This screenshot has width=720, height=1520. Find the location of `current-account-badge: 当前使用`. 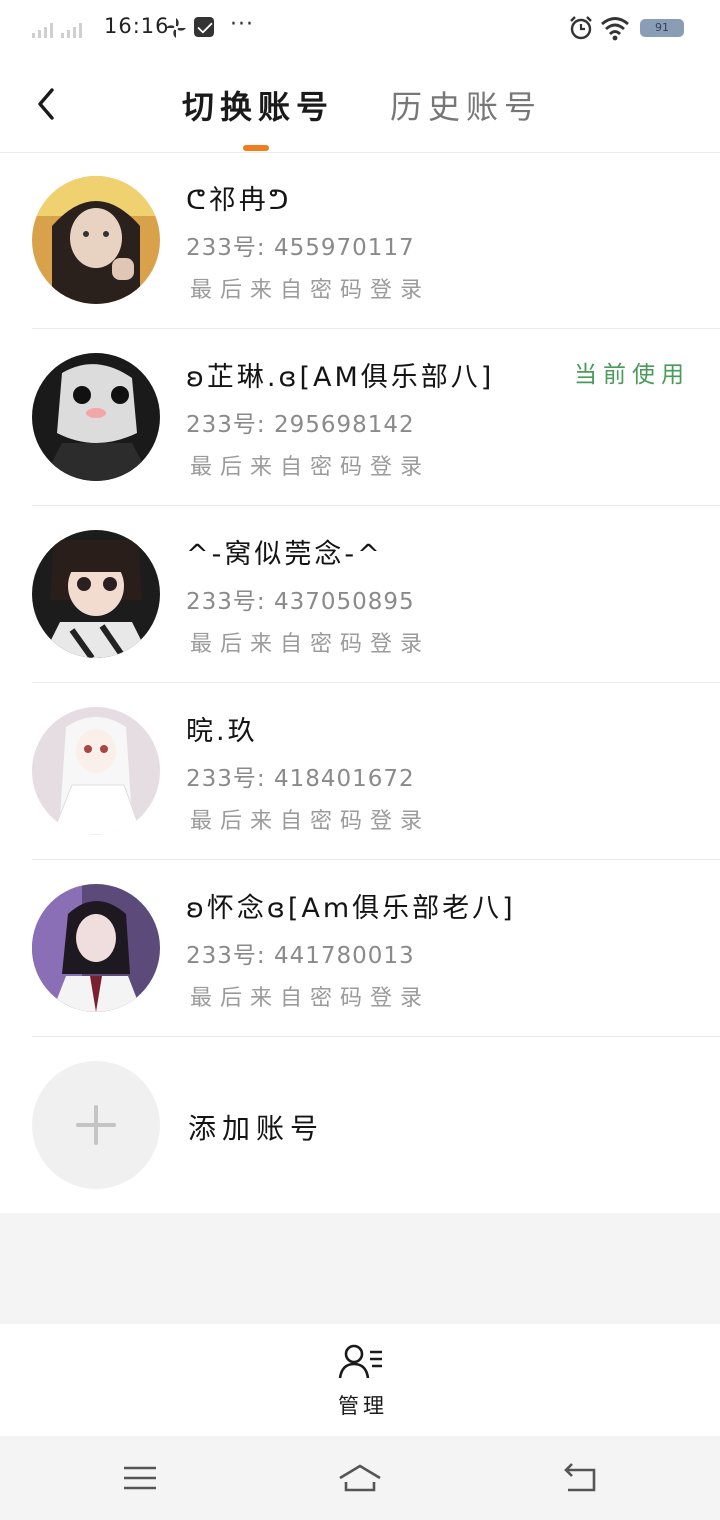

current-account-badge: 当前使用 is located at coordinates (632, 375).